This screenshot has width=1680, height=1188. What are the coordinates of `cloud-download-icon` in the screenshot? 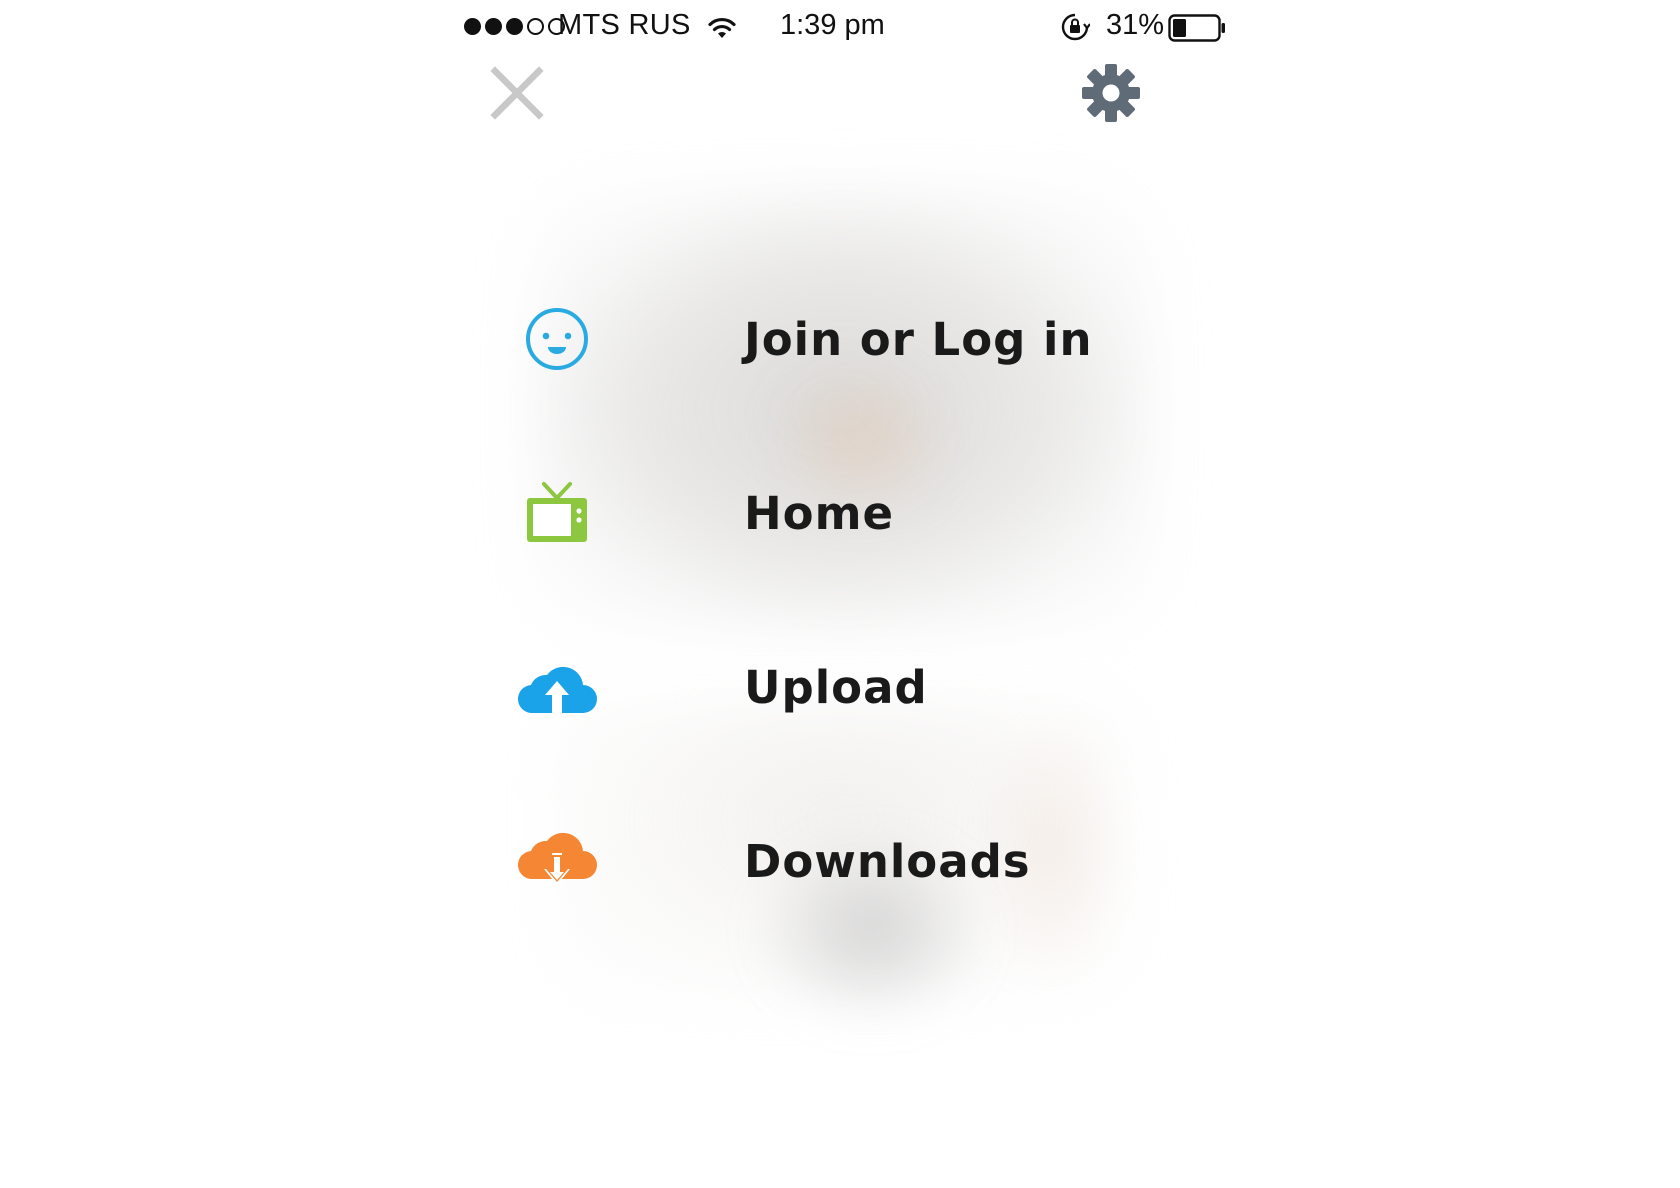 It's located at (557, 858).